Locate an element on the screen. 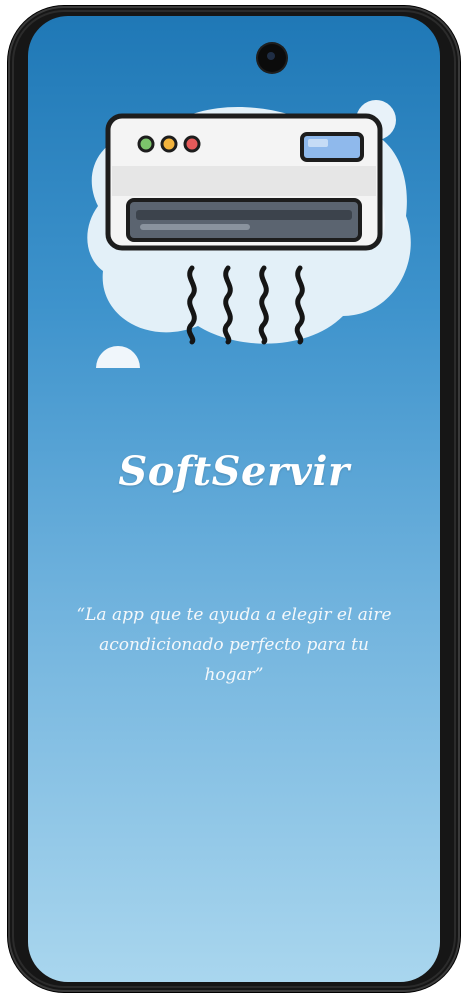 The image size is (468, 996). front-camera is located at coordinates (272, 58).